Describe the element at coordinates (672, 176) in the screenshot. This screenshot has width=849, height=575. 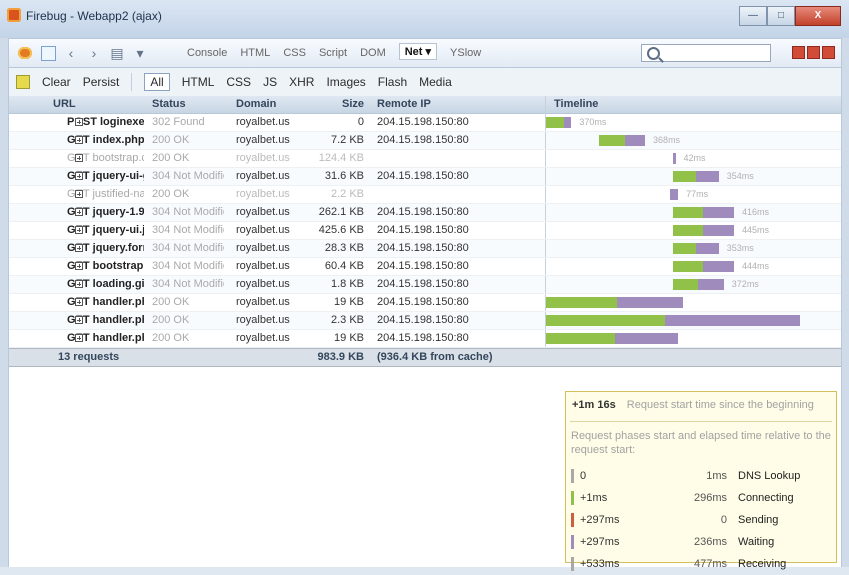
I see `timeline-cell: 354ms` at that location.